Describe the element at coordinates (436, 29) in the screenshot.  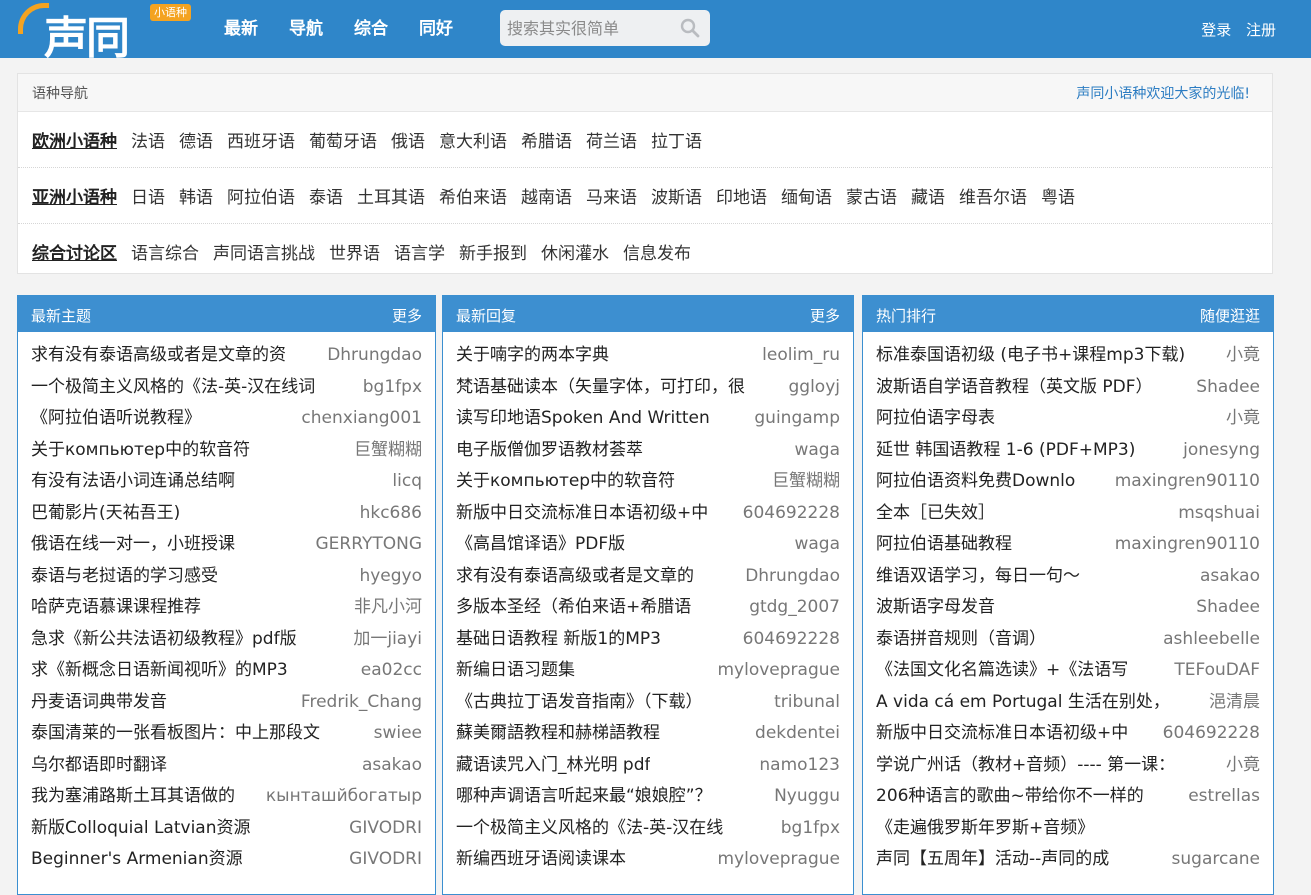
I see `nav-friends: 同好` at that location.